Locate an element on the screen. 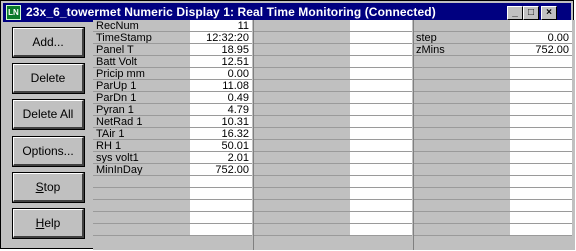 This screenshot has height=251, width=576. row-label: RecNum is located at coordinates (141, 26).